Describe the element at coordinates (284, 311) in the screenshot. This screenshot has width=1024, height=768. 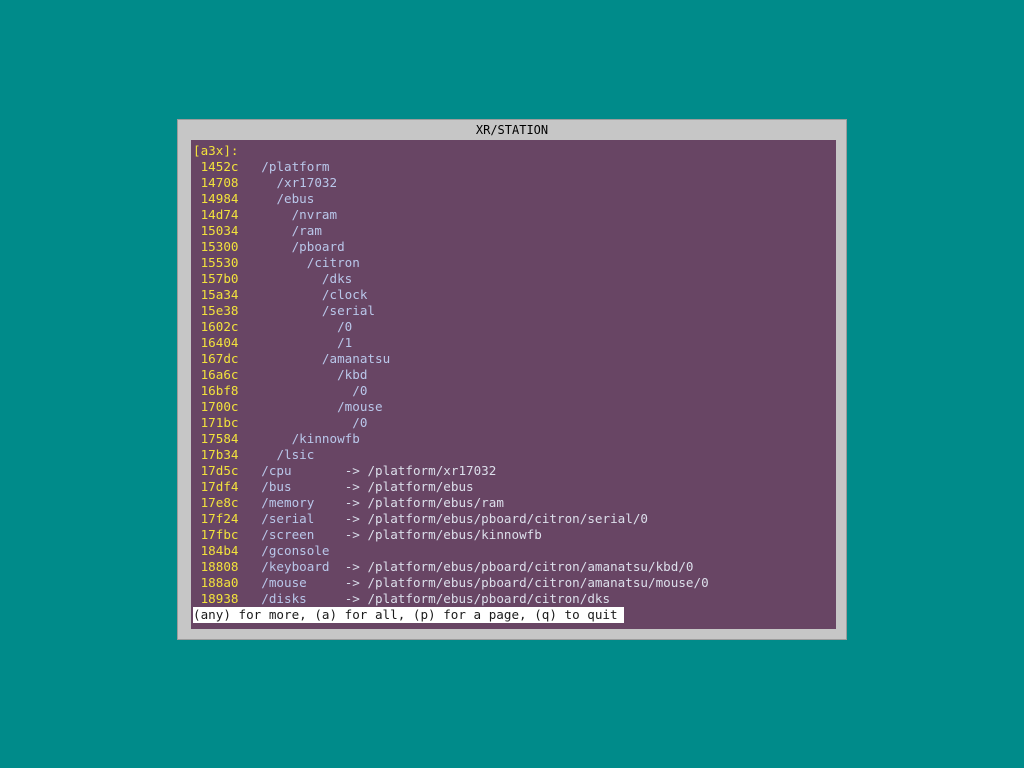
I see `tree-line: 15e38 /serial` at that location.